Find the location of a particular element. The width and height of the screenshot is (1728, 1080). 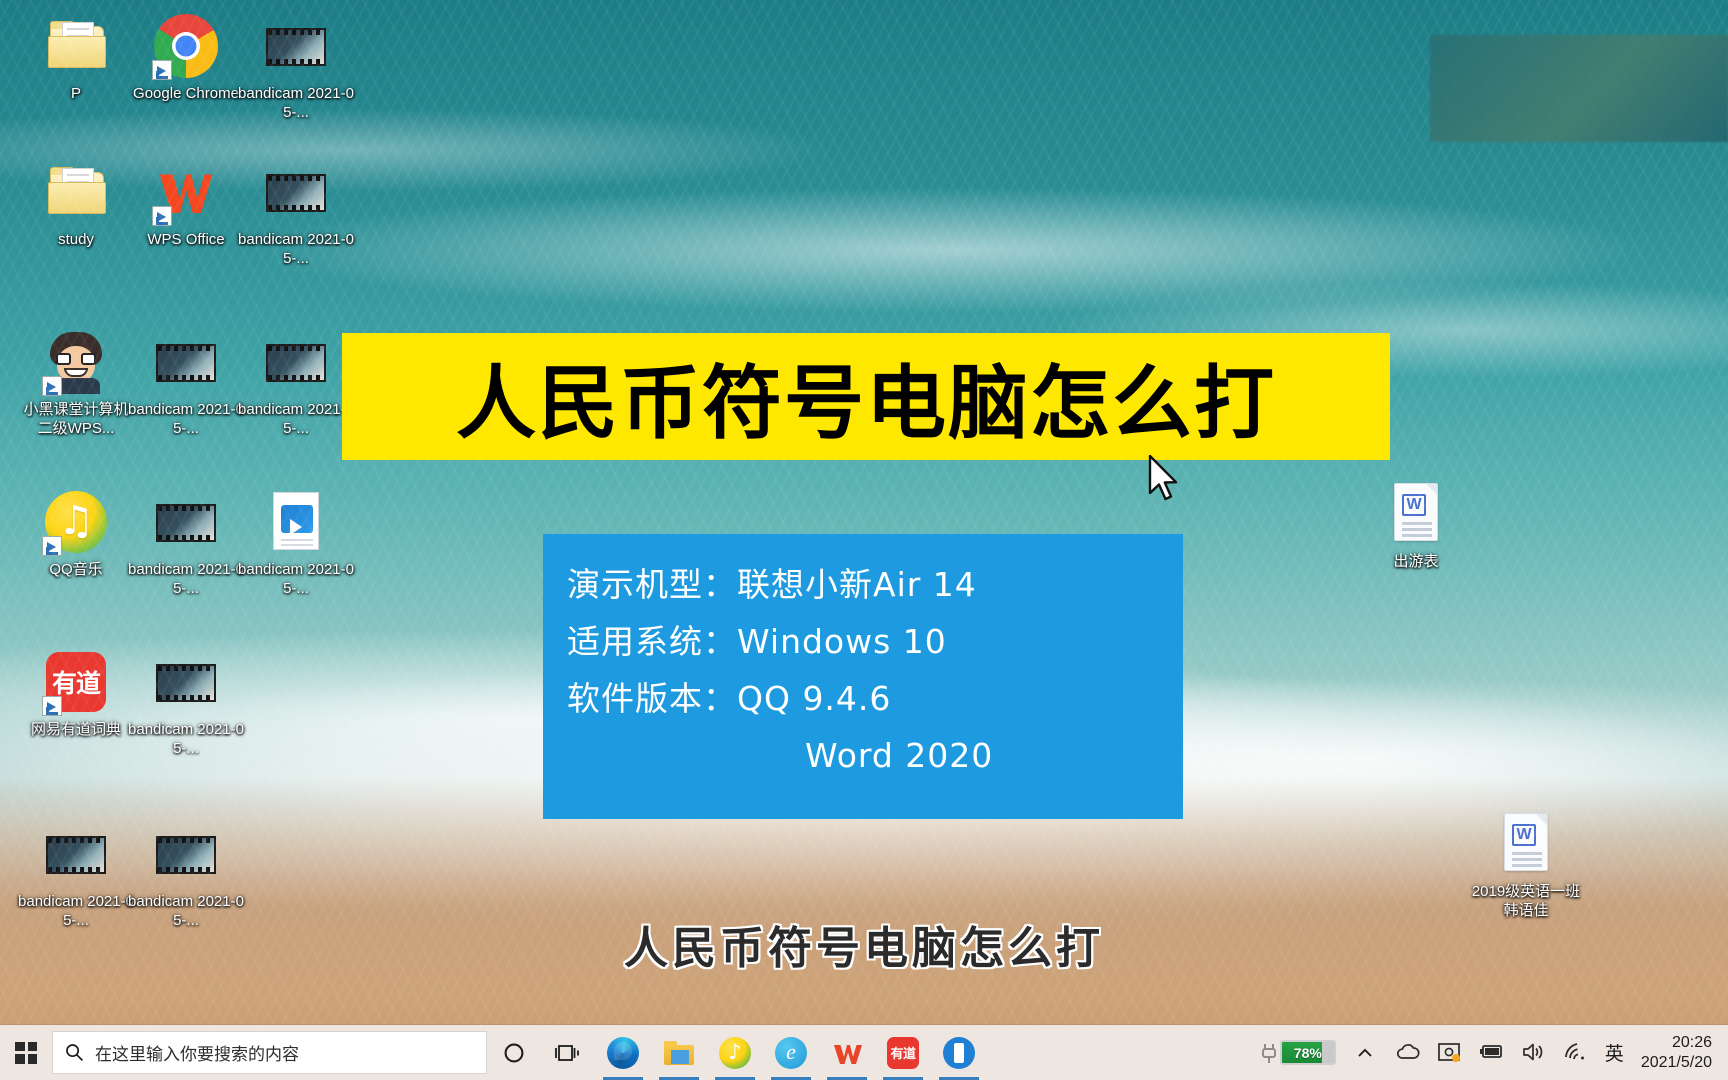

cortana-button is located at coordinates (514, 1052).